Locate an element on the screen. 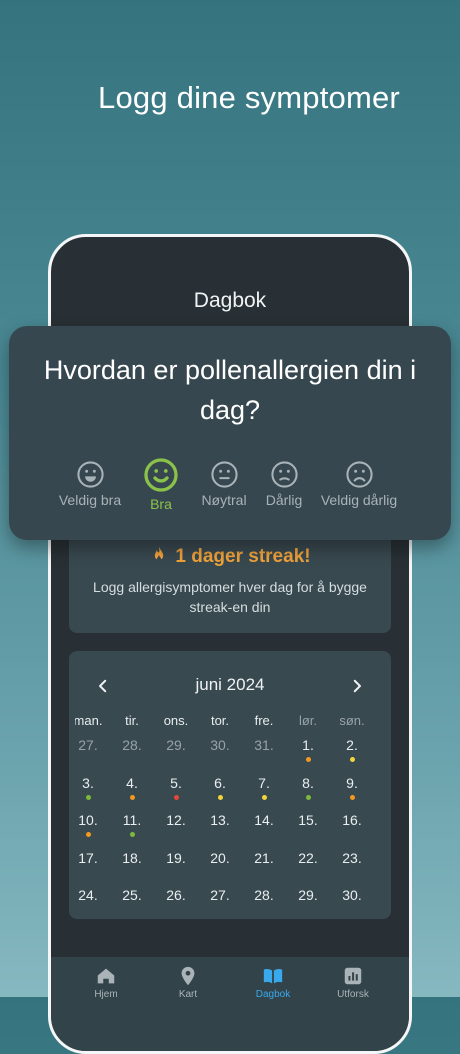 Image resolution: width=460 pixels, height=1054 pixels. tab-hjem: Hjem is located at coordinates (106, 982).